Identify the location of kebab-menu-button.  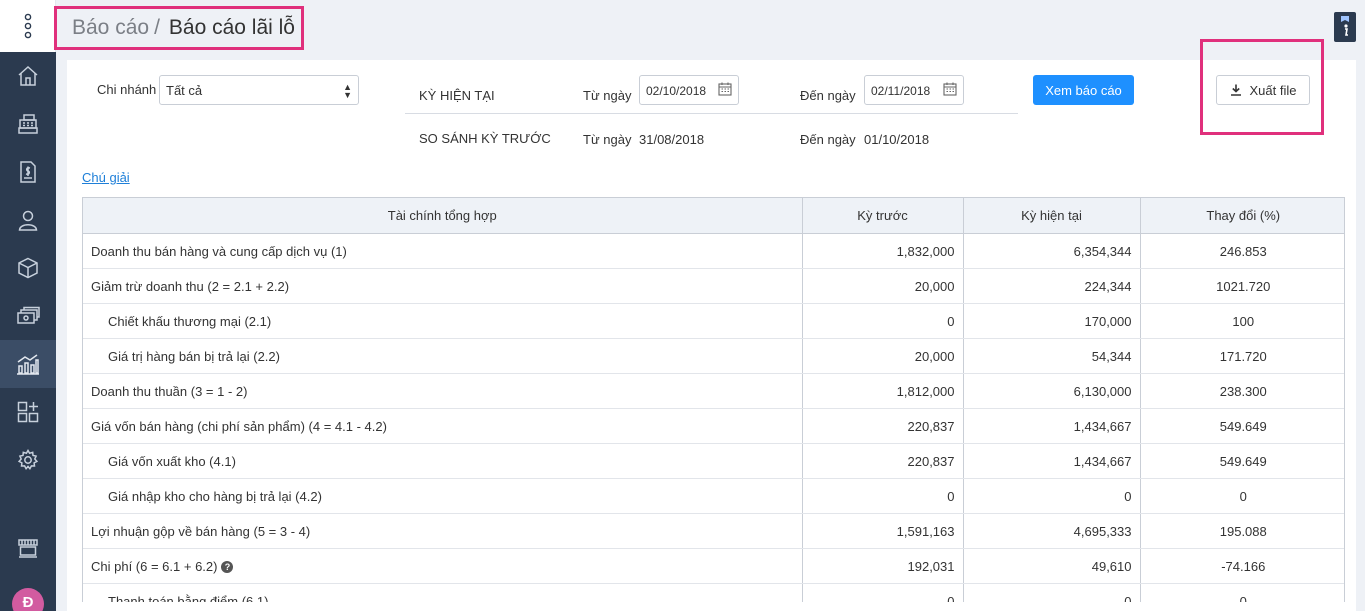
(28, 26).